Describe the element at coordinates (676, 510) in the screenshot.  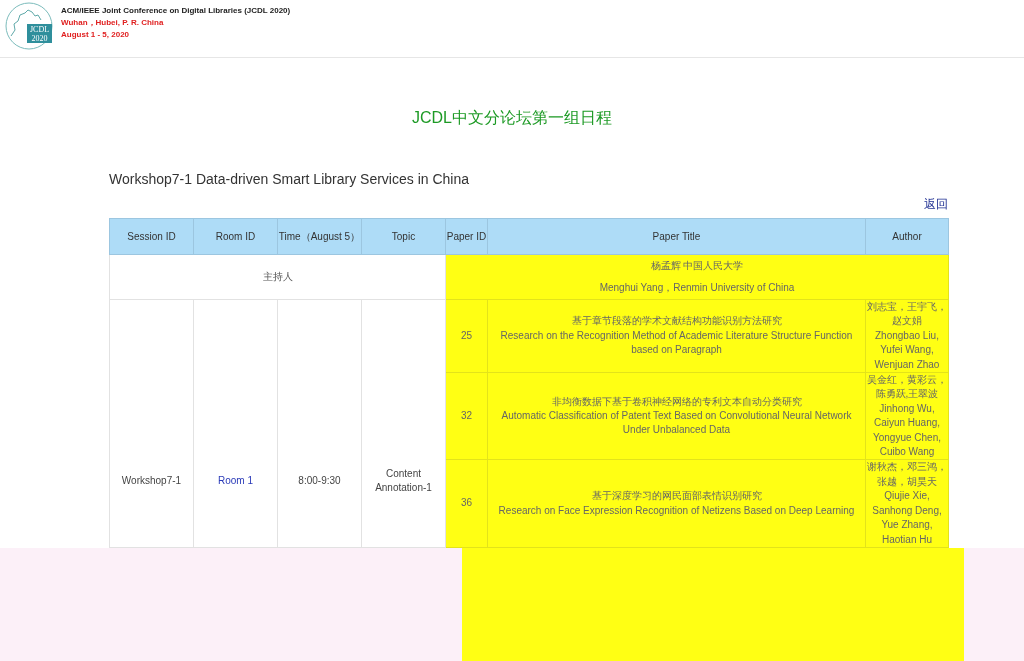
I see `paper-title-english: Research on Face Expression Recognition of Netizens Based on Deep Learning` at that location.